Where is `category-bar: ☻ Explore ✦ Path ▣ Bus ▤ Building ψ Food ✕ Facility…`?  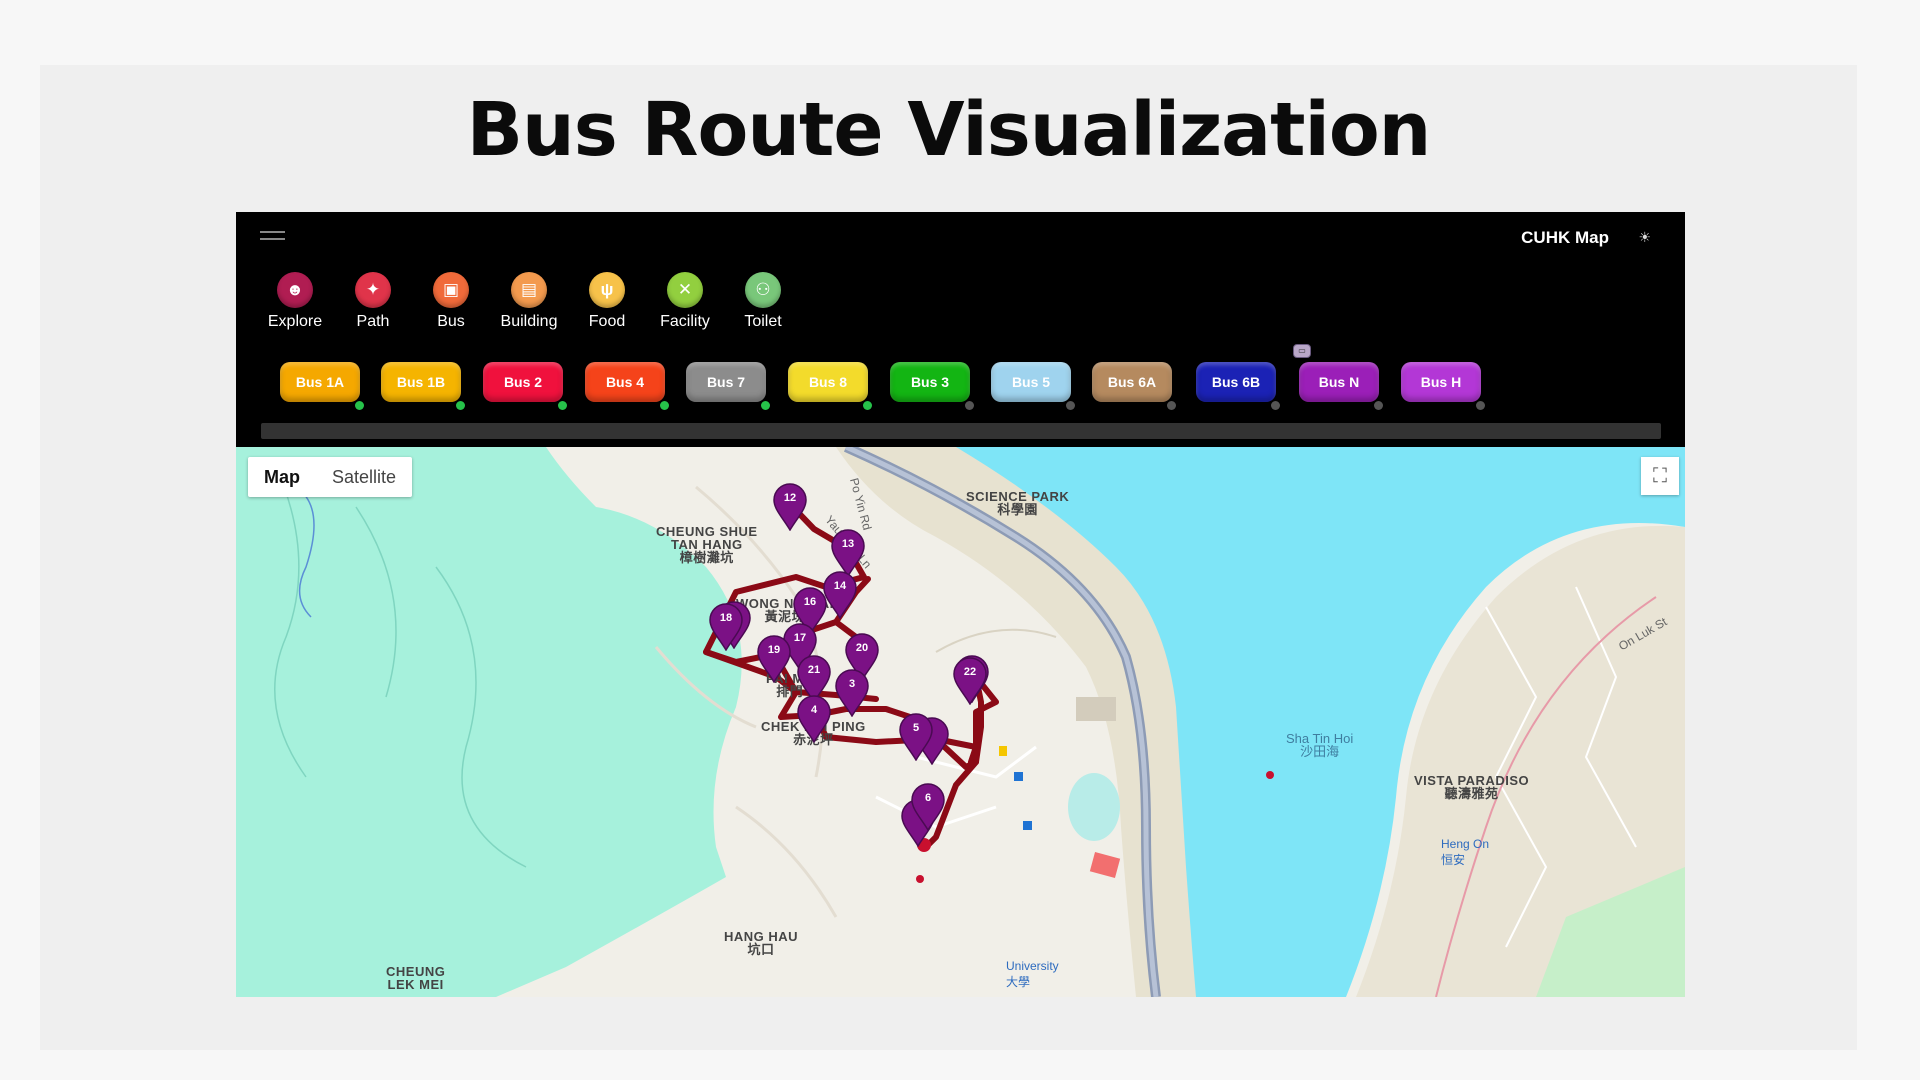
category-bar: ☻ Explore ✦ Path ▣ Bus ▤ Building ψ Food ✕ Facility… is located at coordinates (529, 301).